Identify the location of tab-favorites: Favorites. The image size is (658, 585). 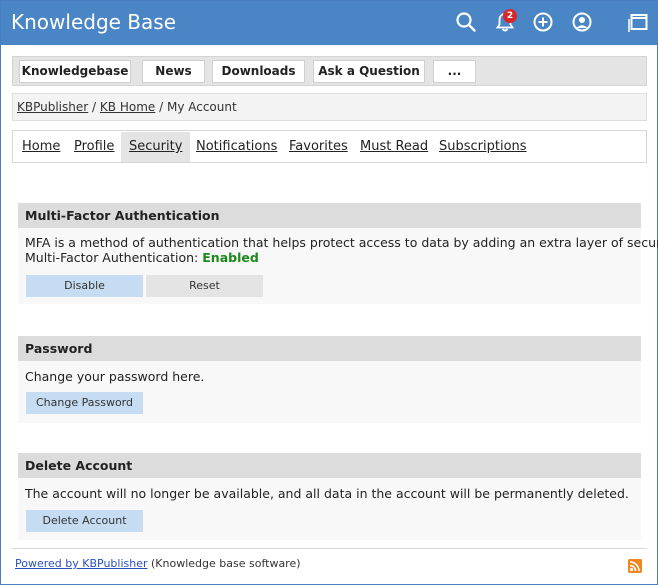
(318, 147).